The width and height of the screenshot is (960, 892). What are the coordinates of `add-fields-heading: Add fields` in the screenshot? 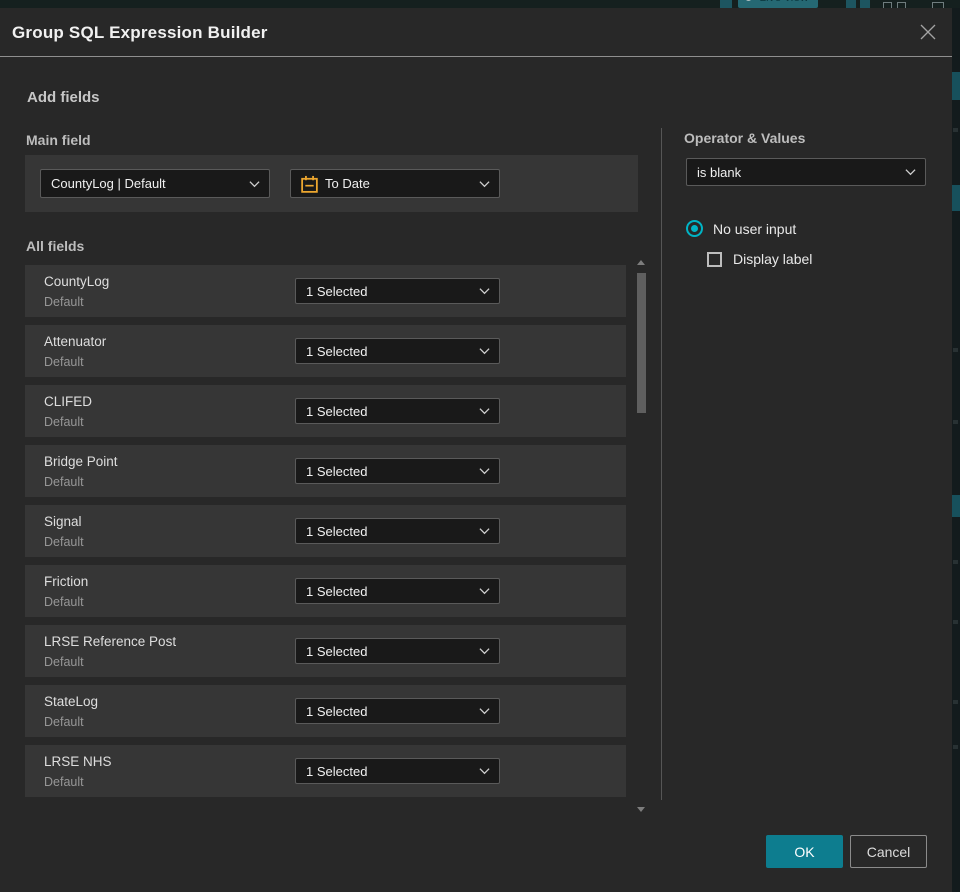 It's located at (63, 97).